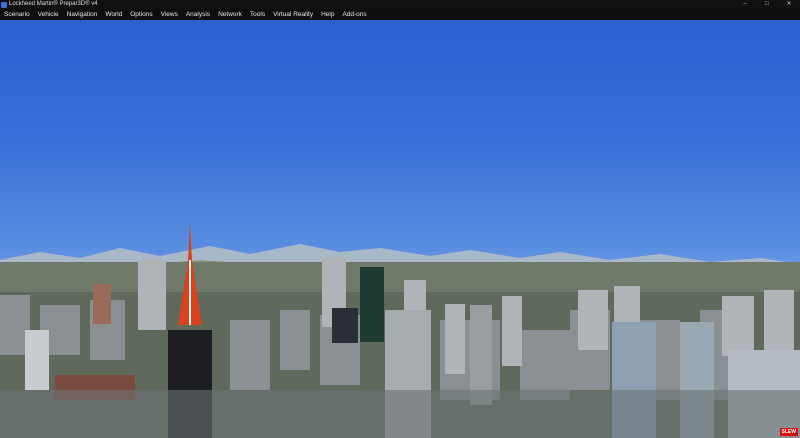  What do you see at coordinates (767, 4) in the screenshot?
I see `maximize-button: □` at bounding box center [767, 4].